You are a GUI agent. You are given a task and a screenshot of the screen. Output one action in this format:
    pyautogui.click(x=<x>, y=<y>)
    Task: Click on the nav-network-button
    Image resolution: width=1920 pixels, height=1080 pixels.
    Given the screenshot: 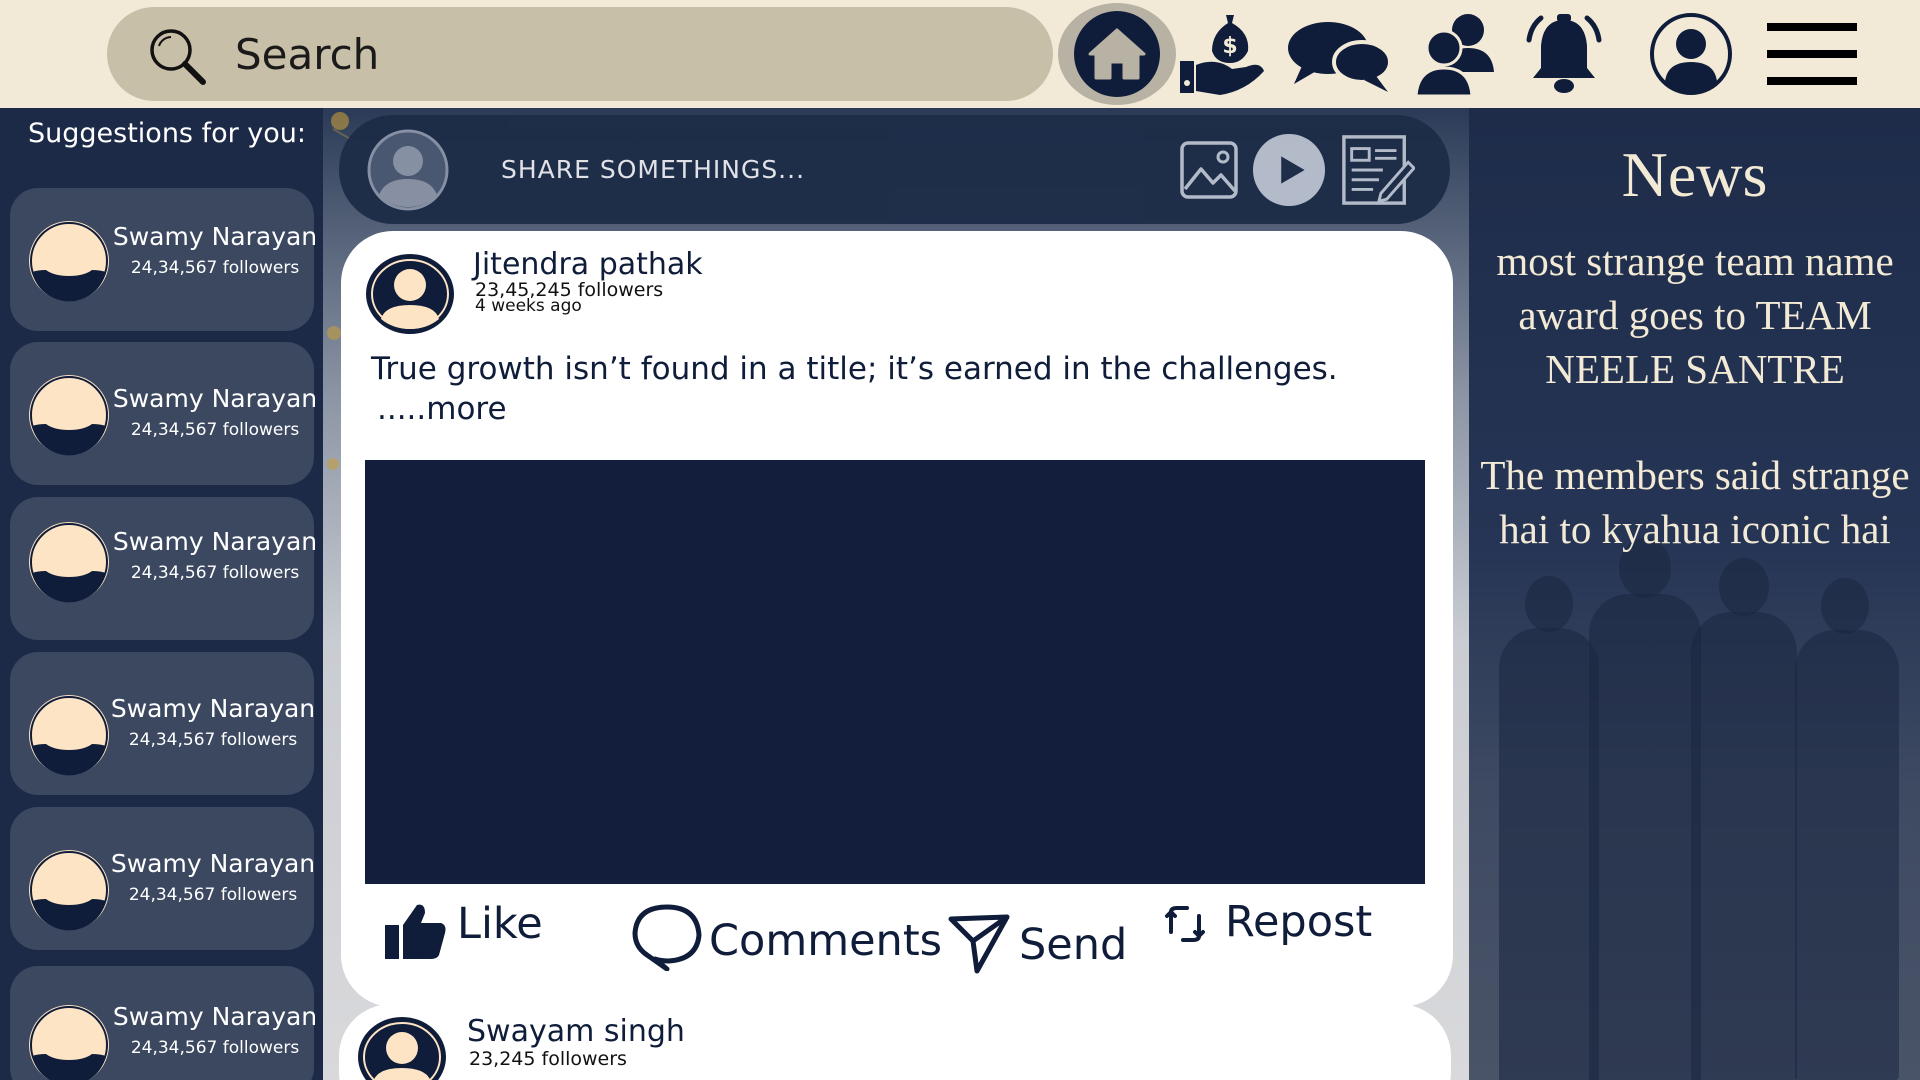 What is the action you would take?
    pyautogui.click(x=1455, y=54)
    